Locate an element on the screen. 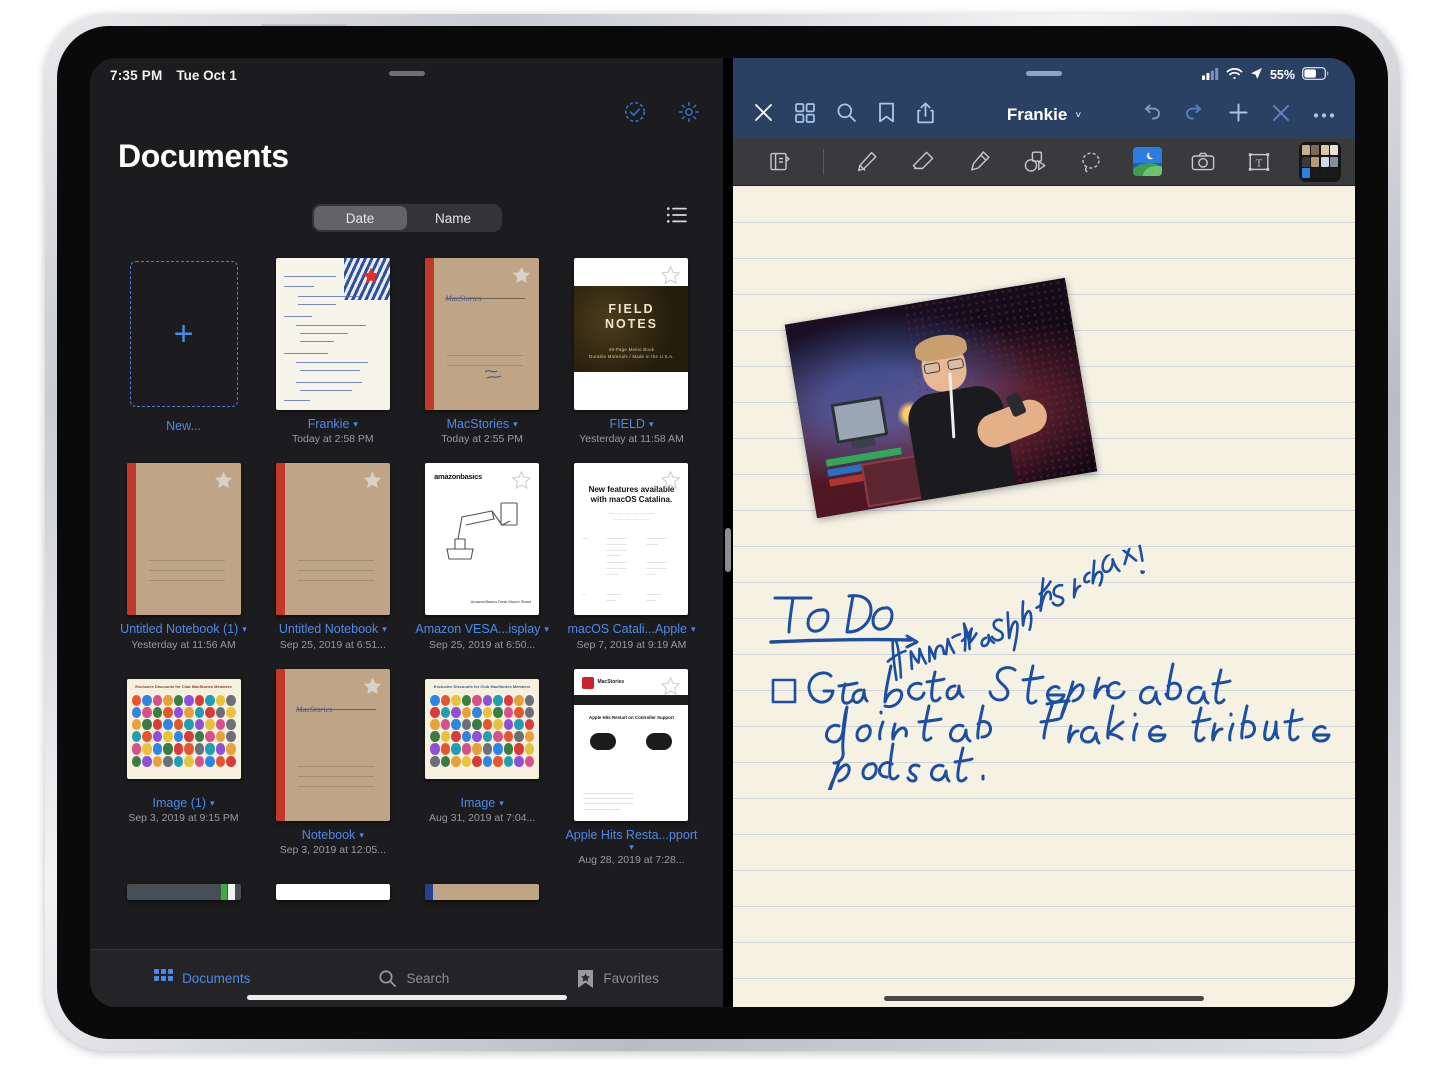 The image size is (1443, 1080). tab-favorites: Favorites is located at coordinates (618, 979).